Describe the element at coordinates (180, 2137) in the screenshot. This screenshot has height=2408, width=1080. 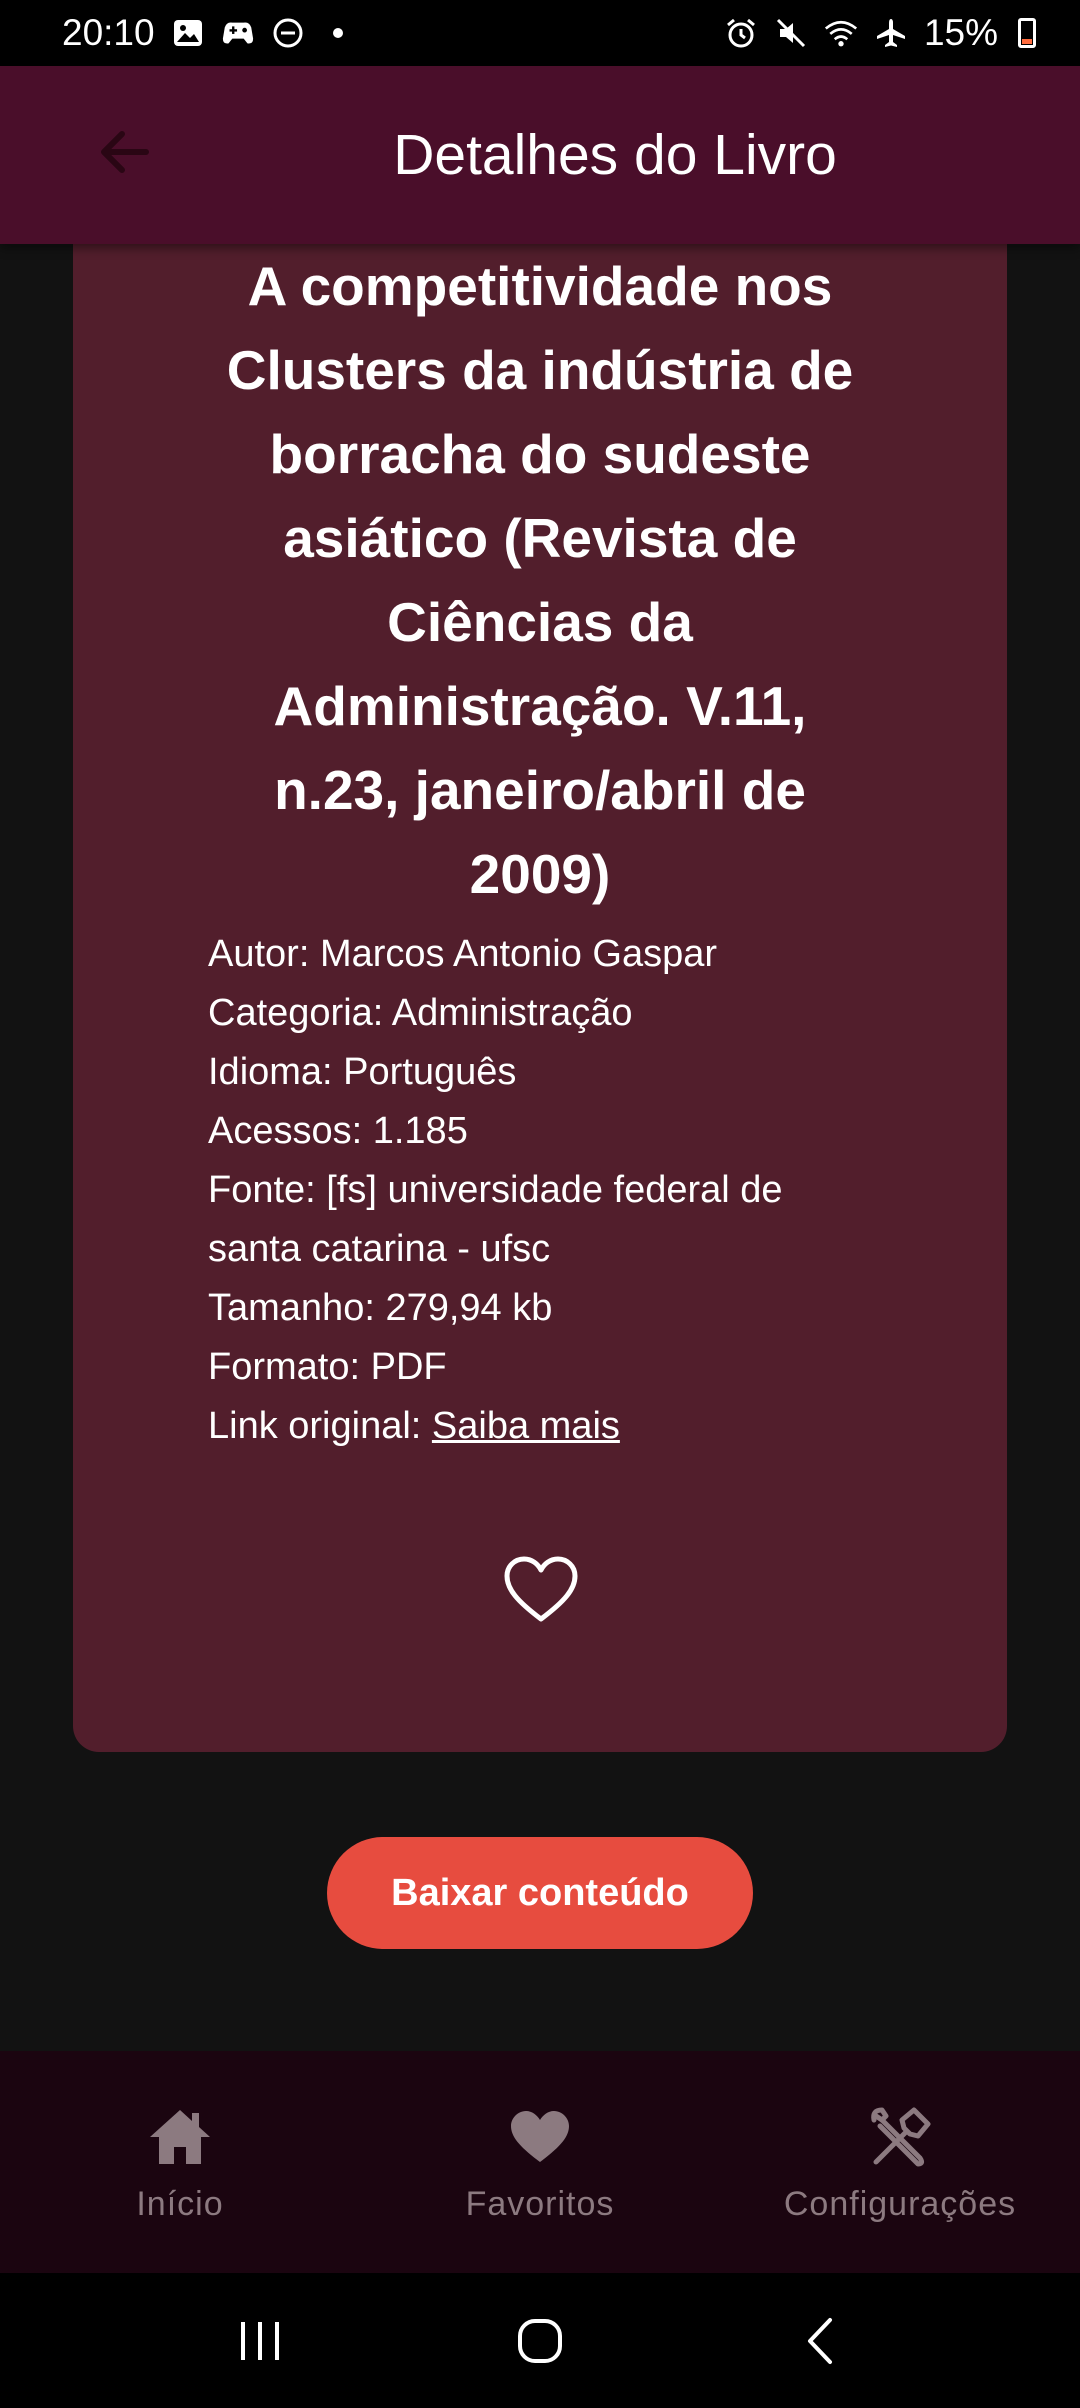
I see `home-icon` at that location.